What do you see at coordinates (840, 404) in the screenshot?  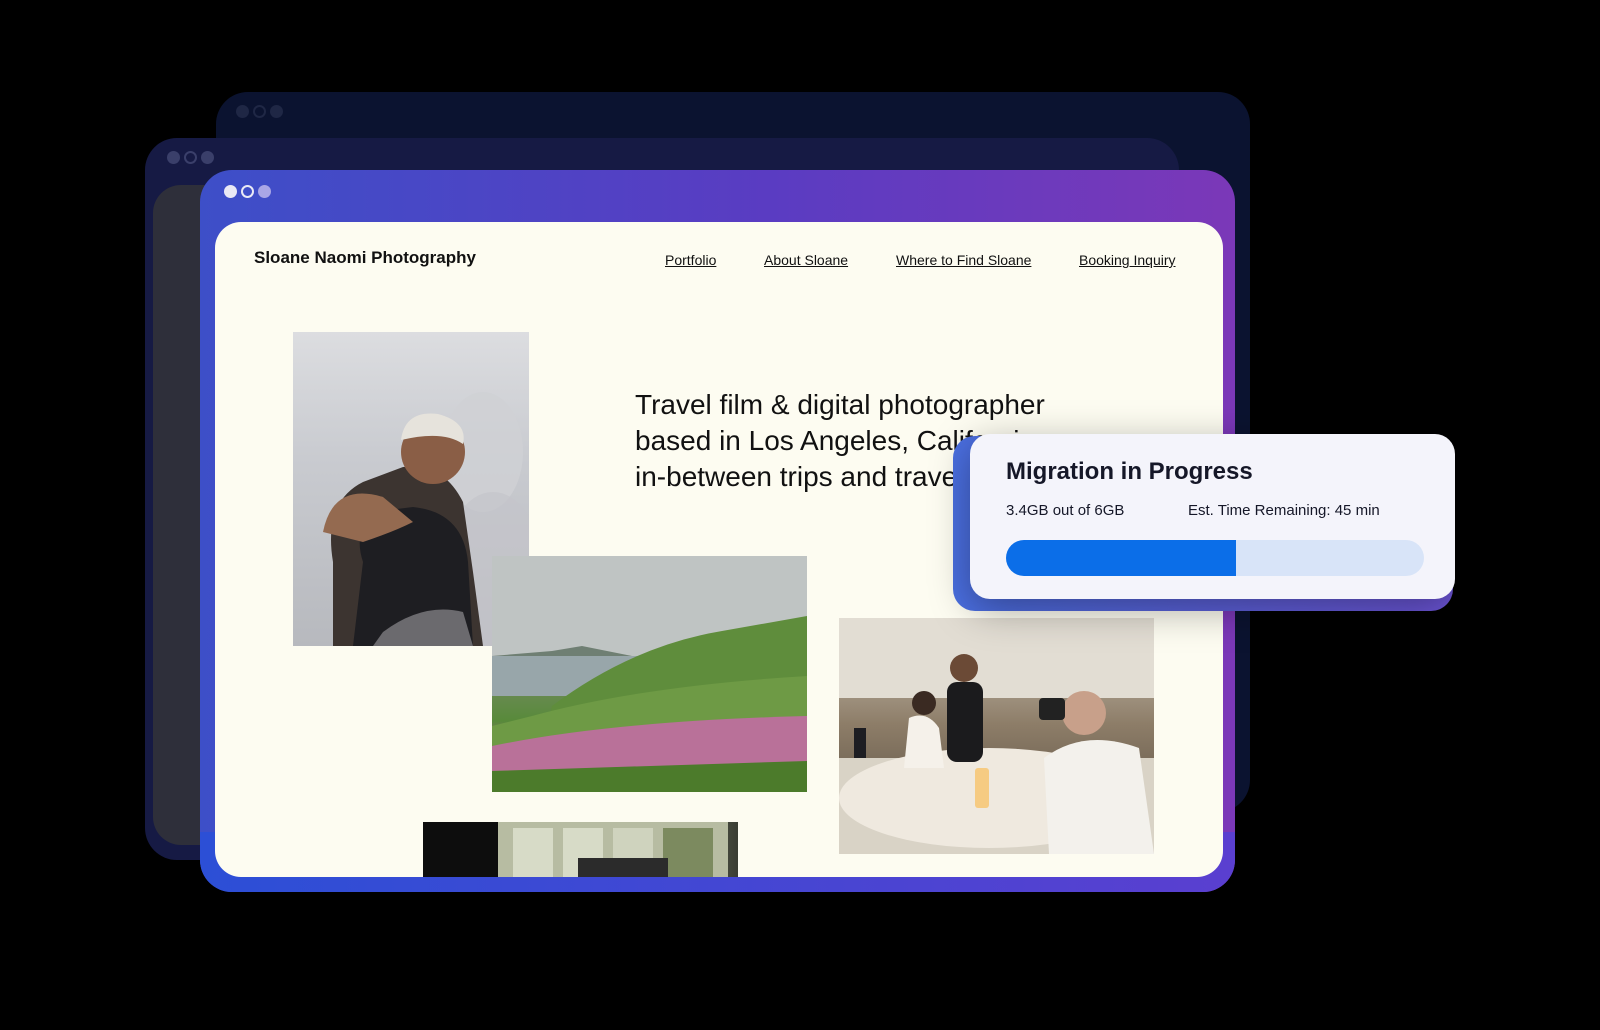 I see `hero-line: Travel film & digital photographer` at bounding box center [840, 404].